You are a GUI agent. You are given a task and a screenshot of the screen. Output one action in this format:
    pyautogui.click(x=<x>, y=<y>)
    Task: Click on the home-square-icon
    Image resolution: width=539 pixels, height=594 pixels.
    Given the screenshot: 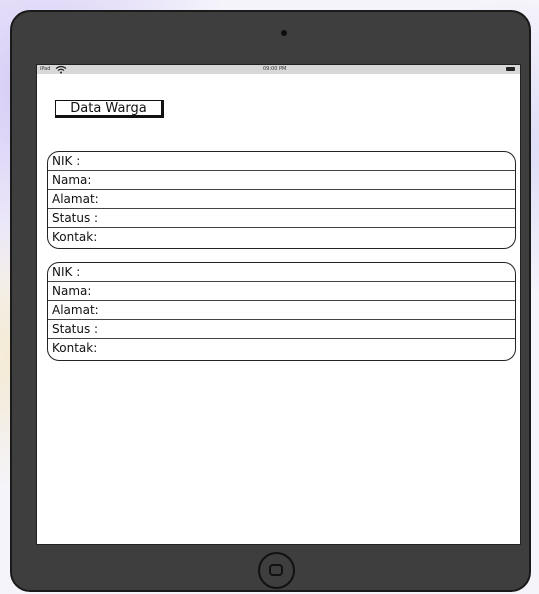 What is the action you would take?
    pyautogui.click(x=276, y=570)
    